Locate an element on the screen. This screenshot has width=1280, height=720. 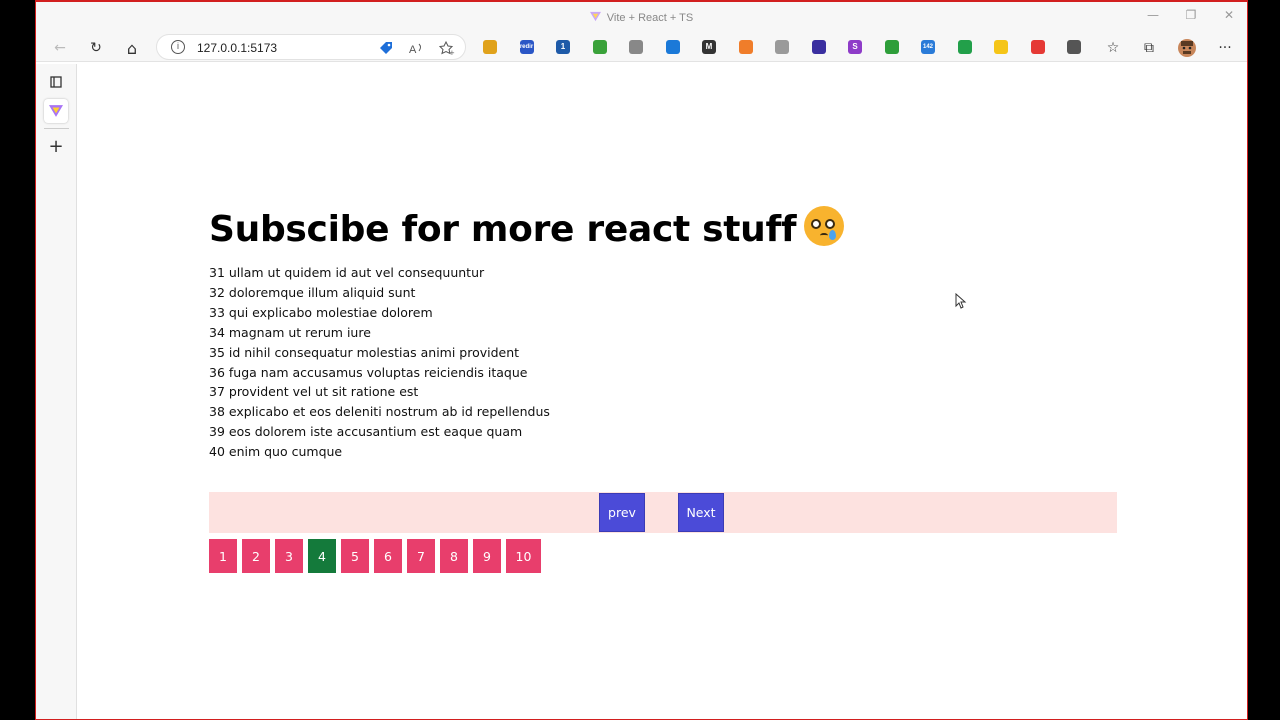
list-item: 33 qui explicabo molestiae dolorem is located at coordinates (321, 312).